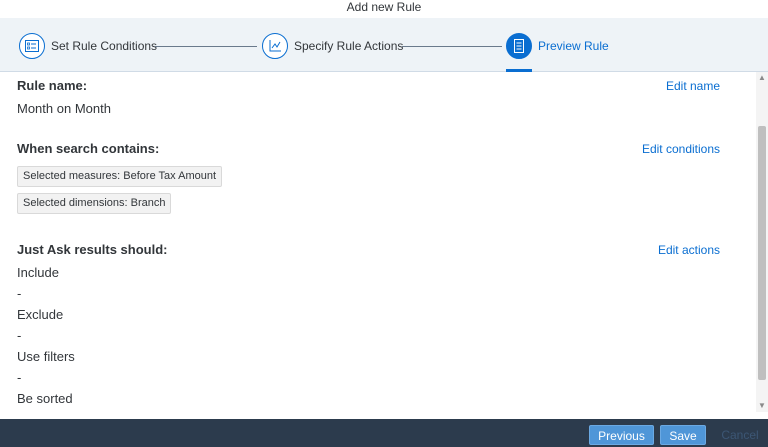 The height and width of the screenshot is (447, 768). Describe the element at coordinates (762, 78) in the screenshot. I see `scroll-up-icon: ▲` at that location.